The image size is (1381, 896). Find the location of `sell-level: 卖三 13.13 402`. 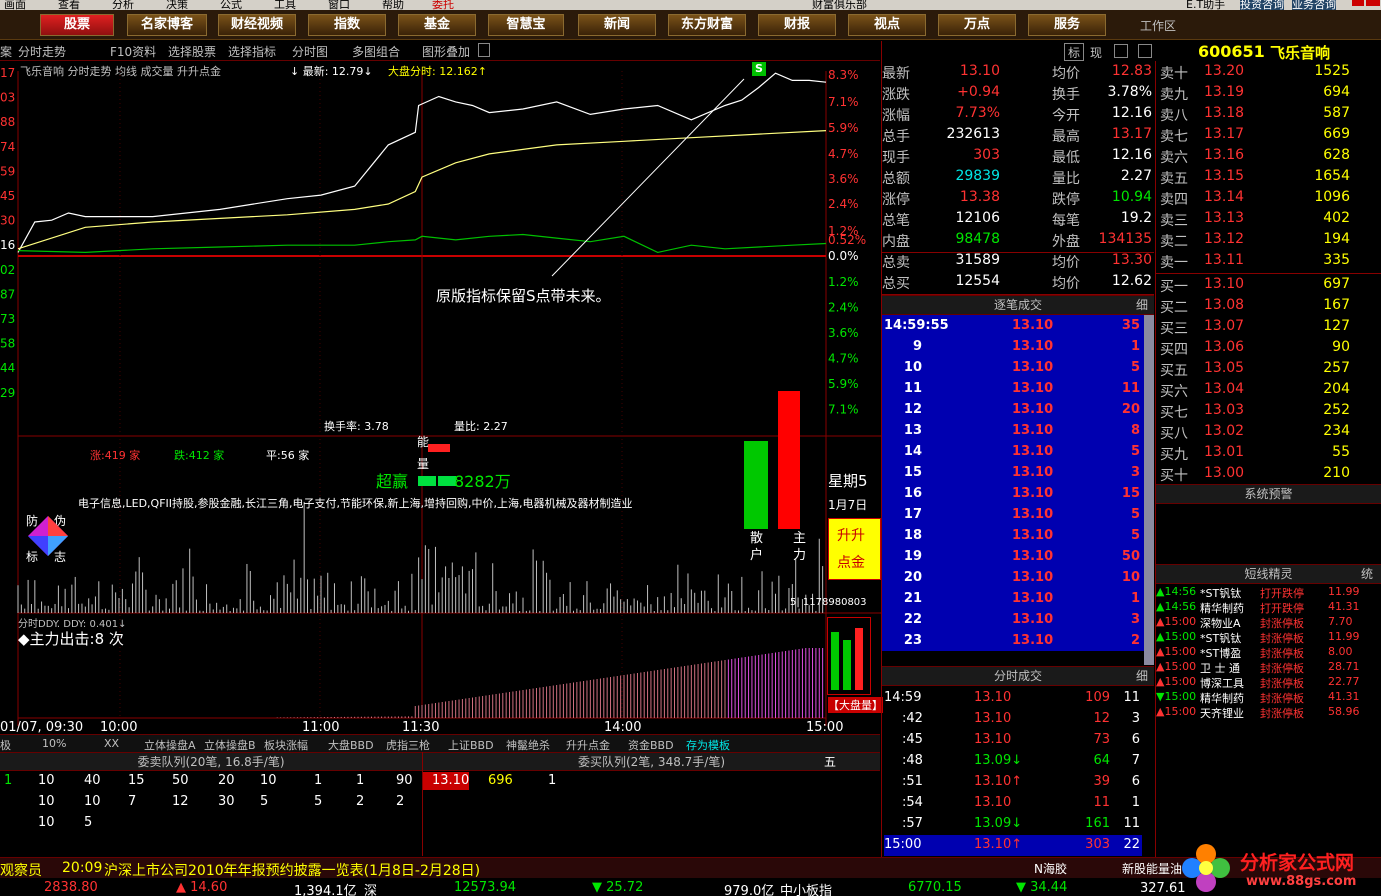

sell-level: 卖三 13.13 402 is located at coordinates (1269, 218).